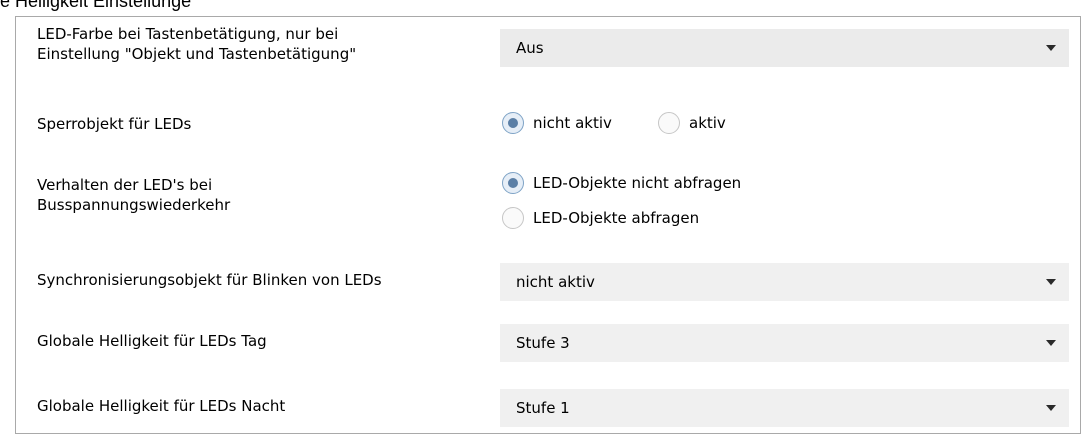  I want to click on lock-object-label: Sperrobjekt für LEDs, so click(114, 124).